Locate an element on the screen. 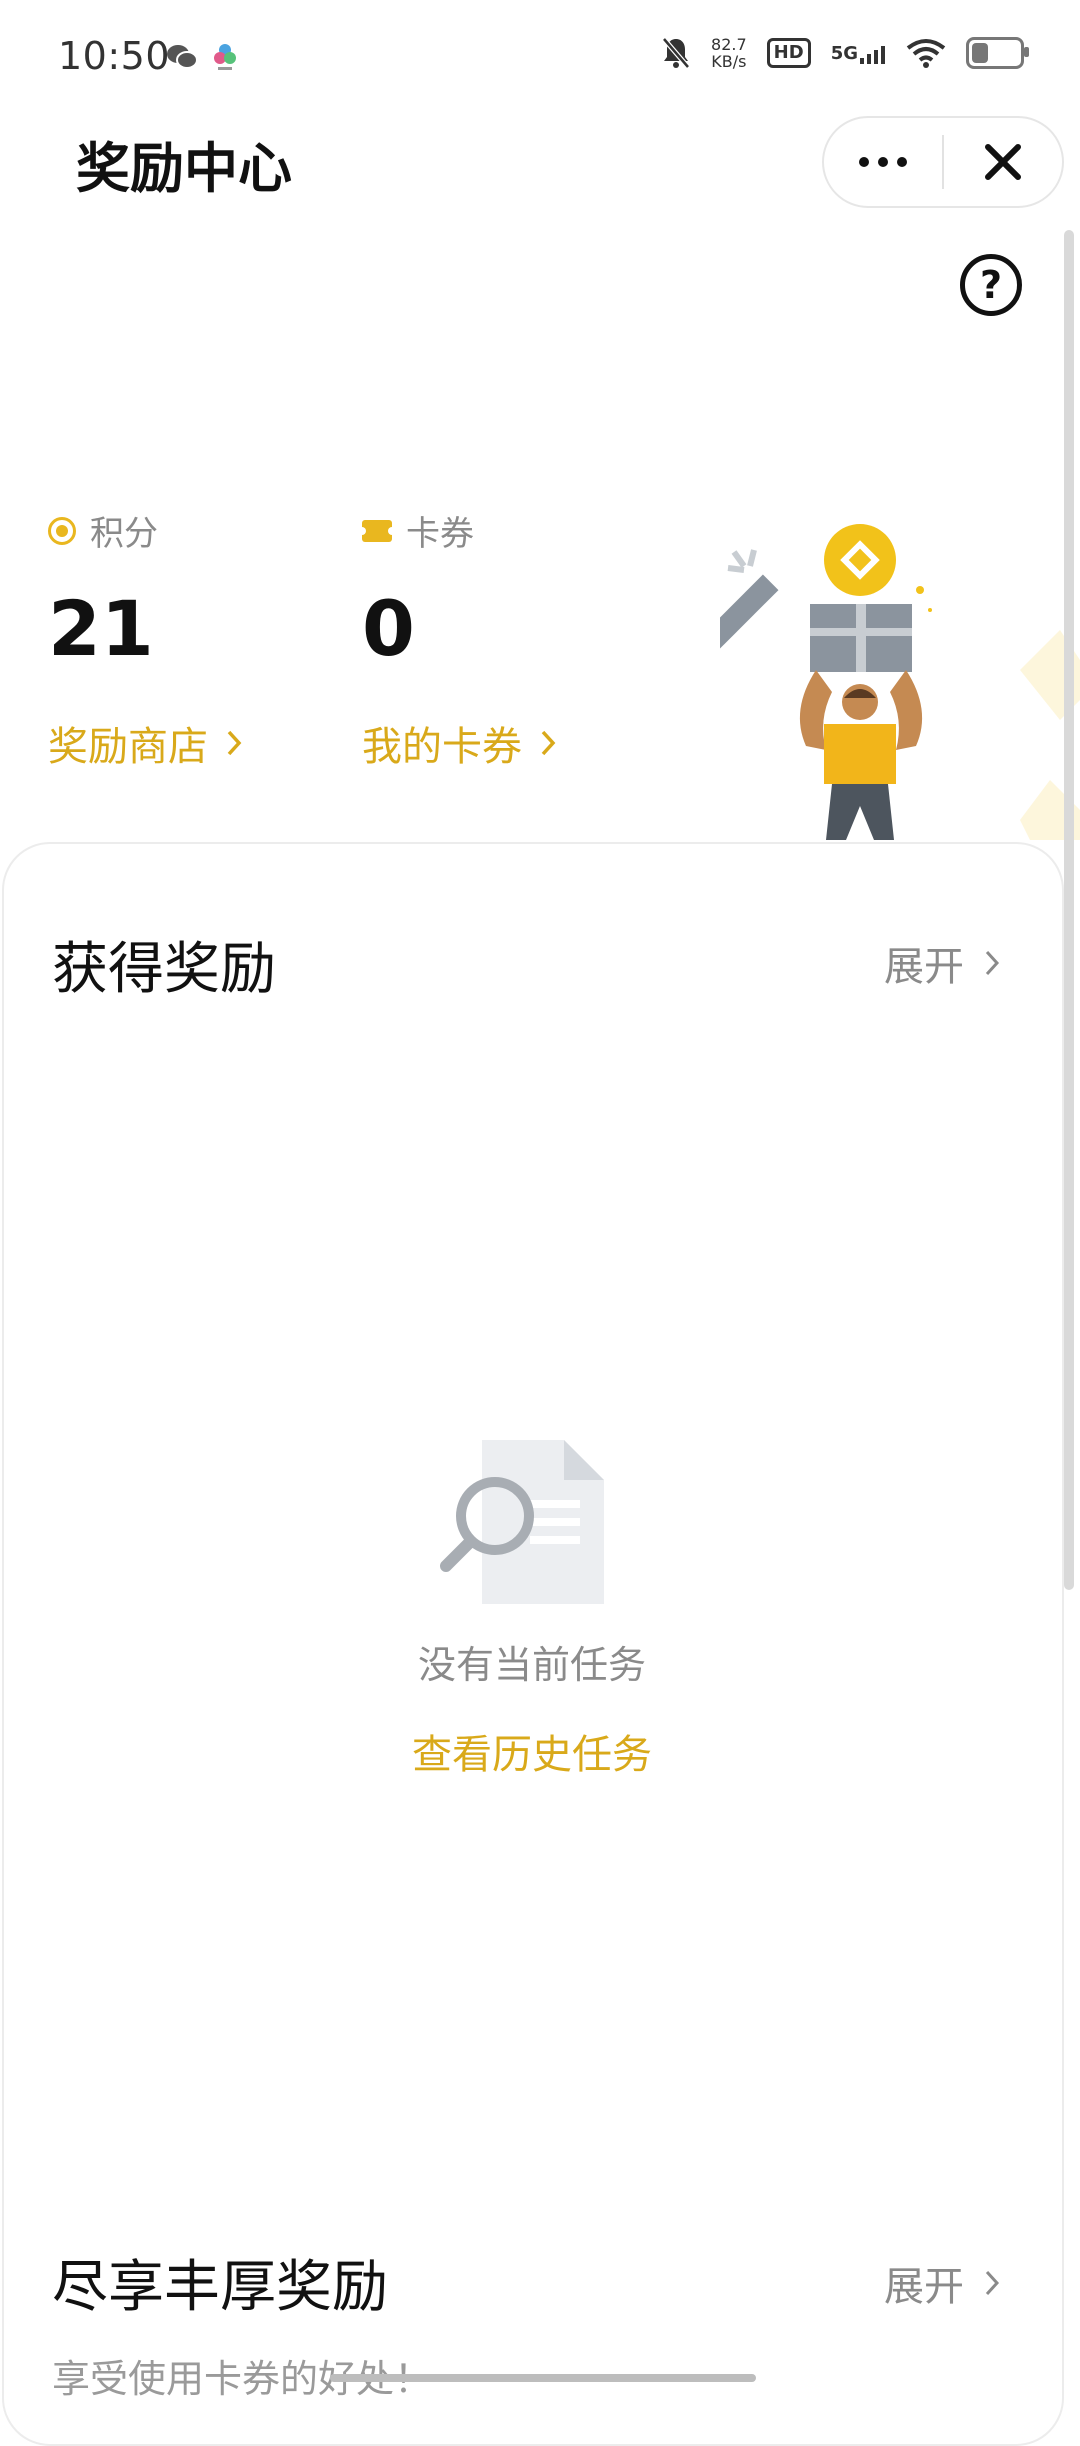  battery-fill is located at coordinates (980, 53).